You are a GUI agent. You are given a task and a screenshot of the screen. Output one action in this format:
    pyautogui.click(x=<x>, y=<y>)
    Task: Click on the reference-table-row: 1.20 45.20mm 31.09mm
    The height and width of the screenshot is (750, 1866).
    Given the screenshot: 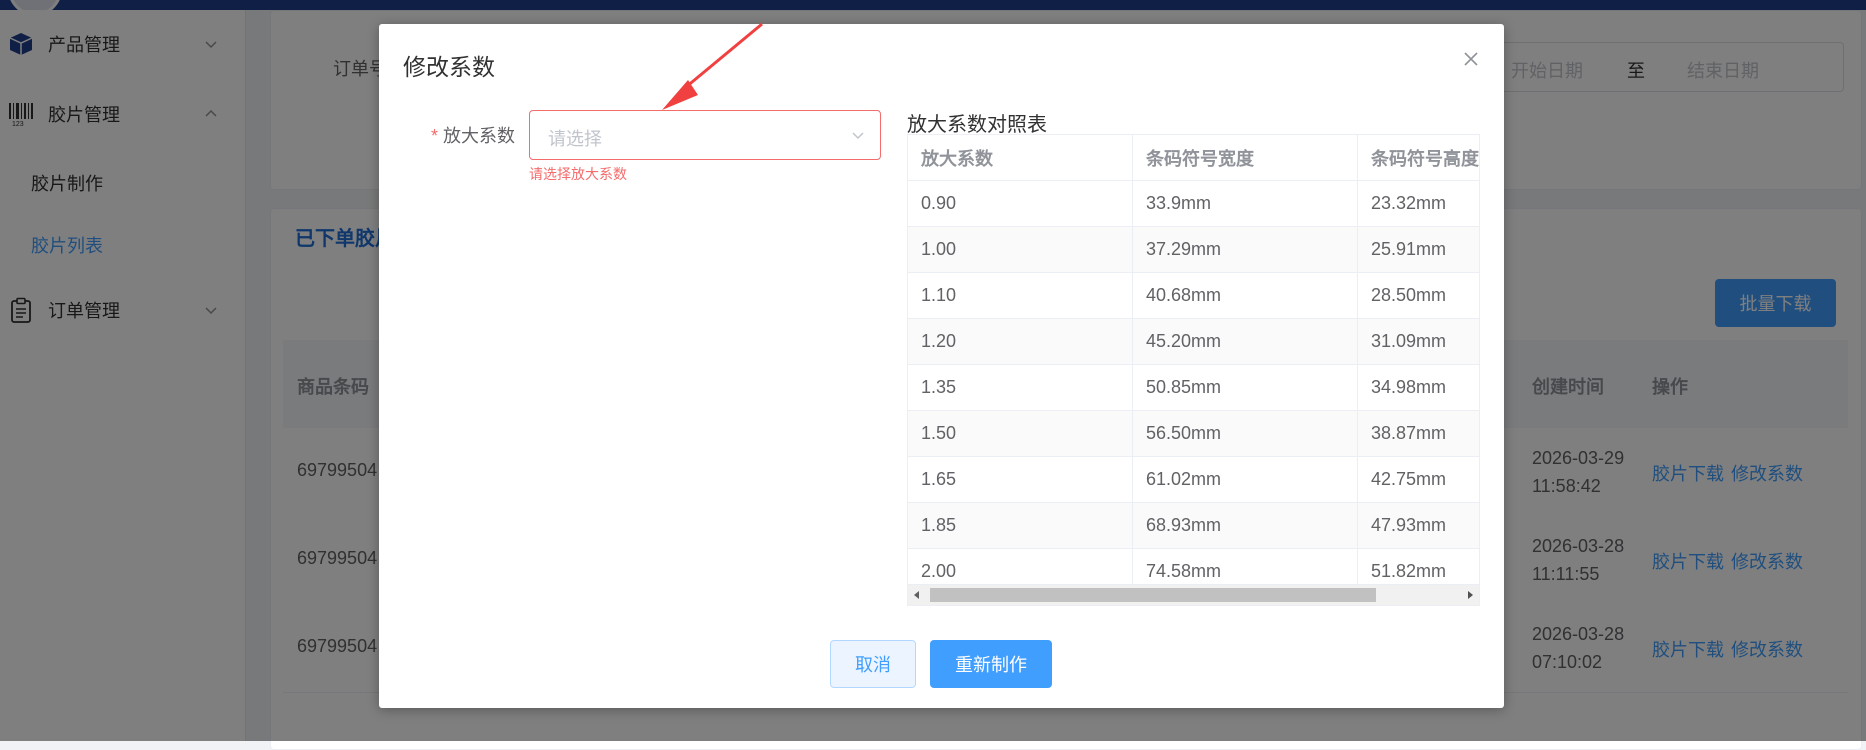 What is the action you would take?
    pyautogui.click(x=1193, y=342)
    